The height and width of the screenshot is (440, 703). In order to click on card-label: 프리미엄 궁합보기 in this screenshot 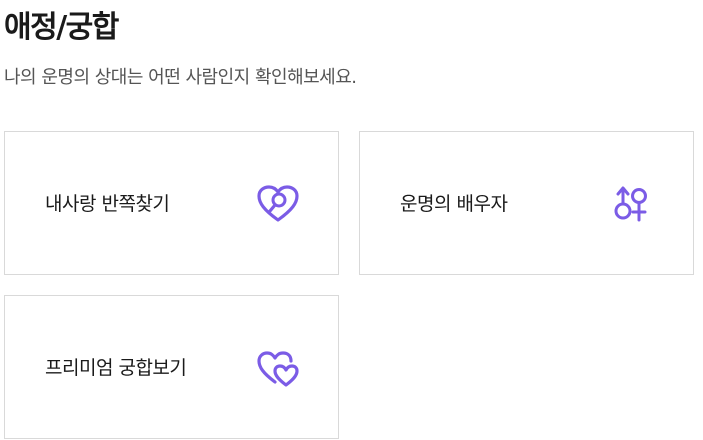, I will do `click(116, 368)`.